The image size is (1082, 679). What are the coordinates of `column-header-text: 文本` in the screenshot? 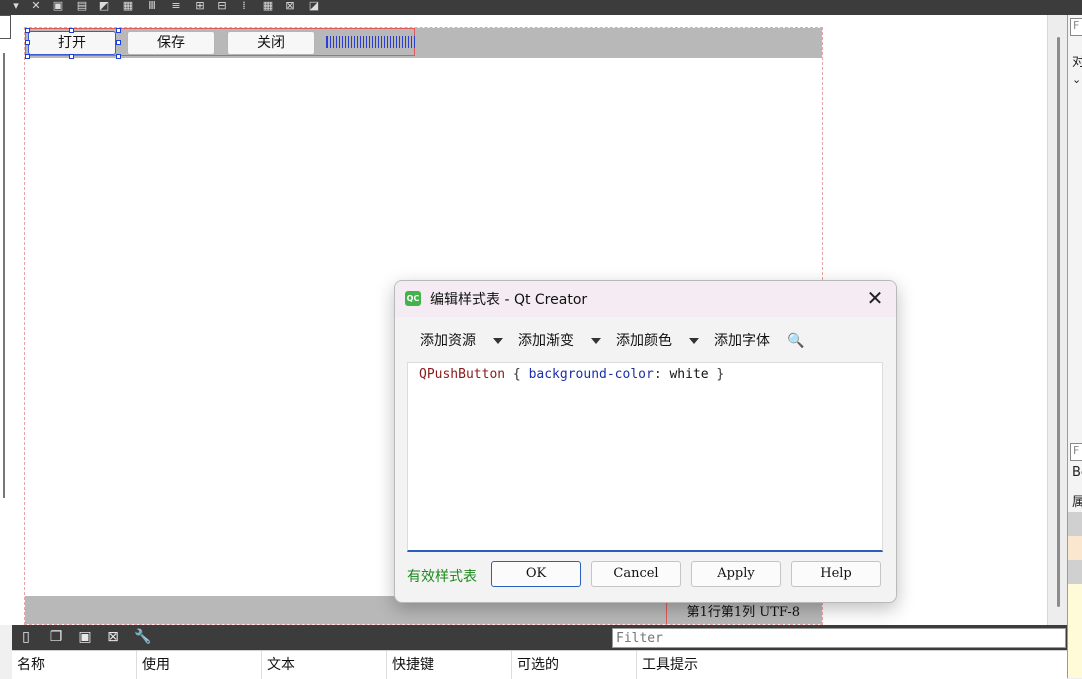 It's located at (324, 665).